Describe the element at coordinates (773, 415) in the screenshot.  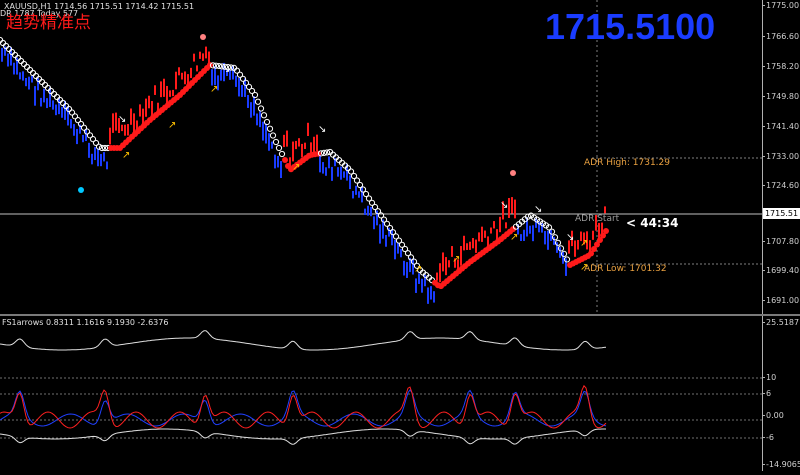
I see `indicator-tick: 0.00` at that location.